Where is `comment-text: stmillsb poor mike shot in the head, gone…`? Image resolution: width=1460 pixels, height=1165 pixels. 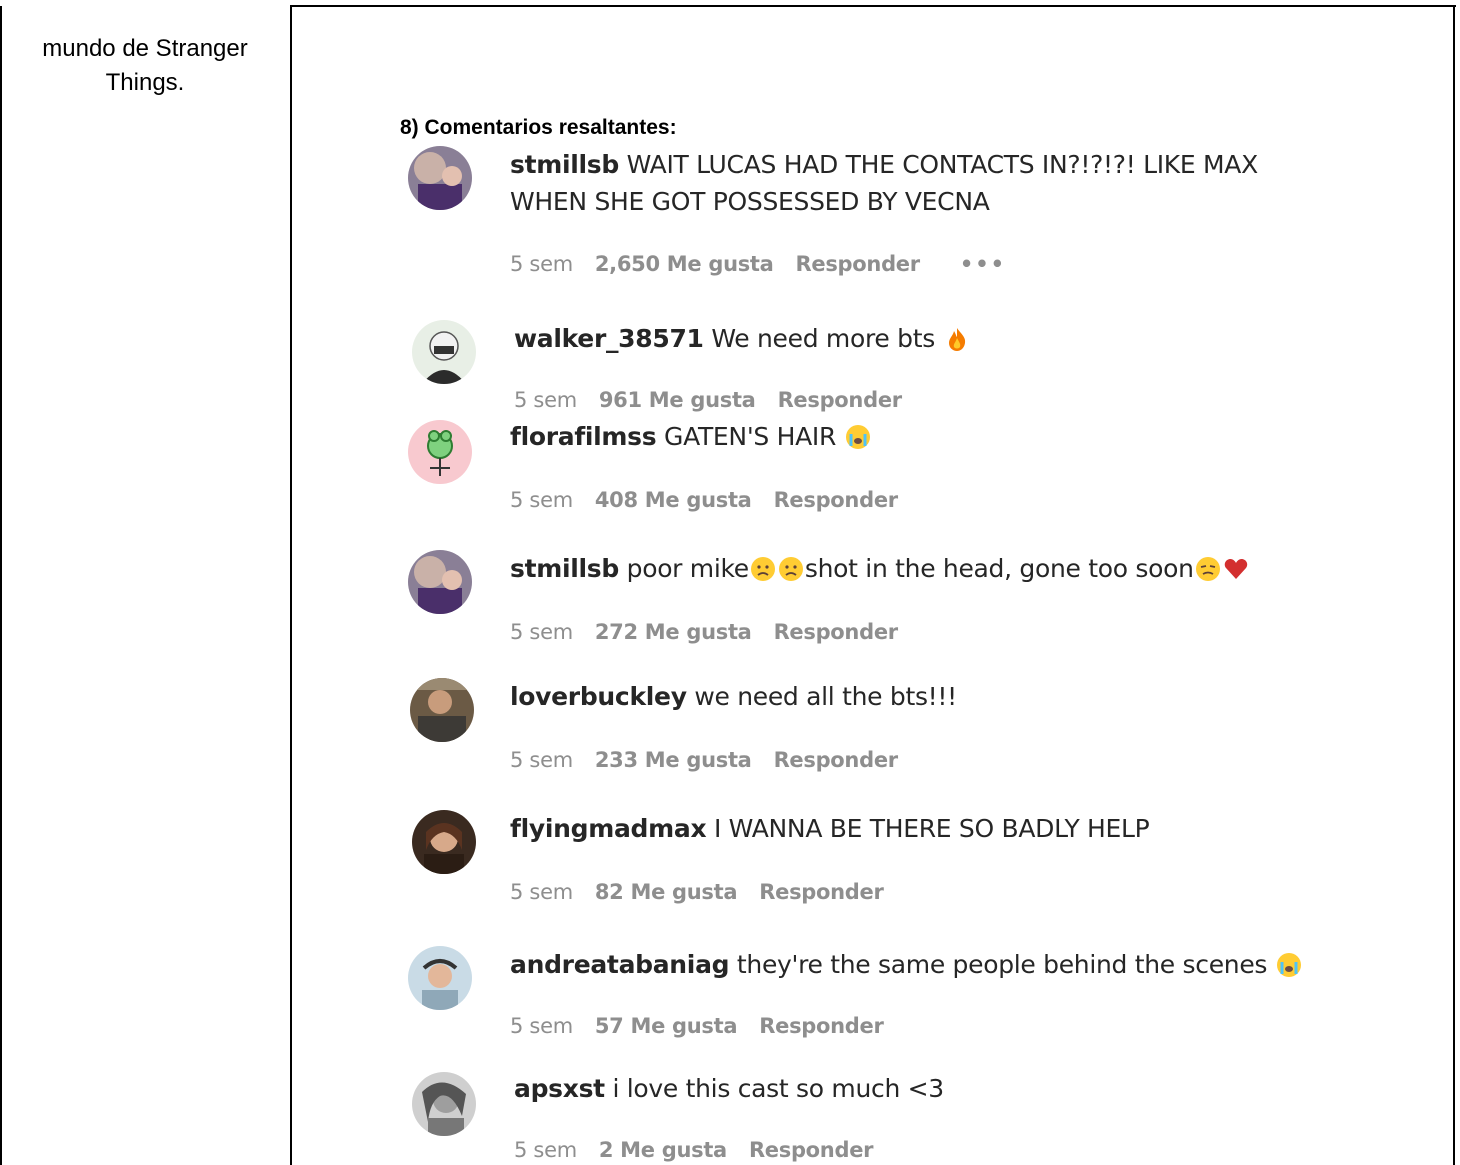 comment-text: stmillsb poor mike shot in the head, gone… is located at coordinates (930, 568).